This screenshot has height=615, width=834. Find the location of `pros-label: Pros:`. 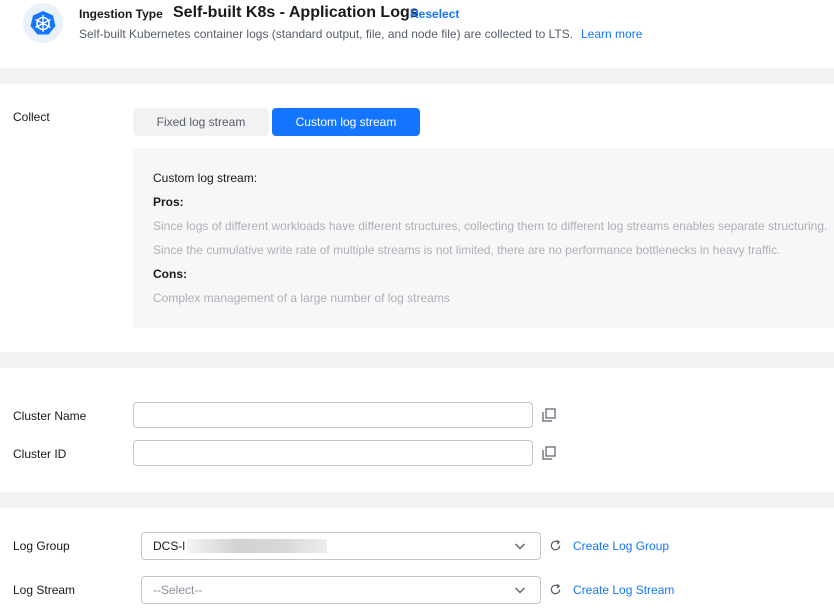

pros-label: Pros: is located at coordinates (168, 202).